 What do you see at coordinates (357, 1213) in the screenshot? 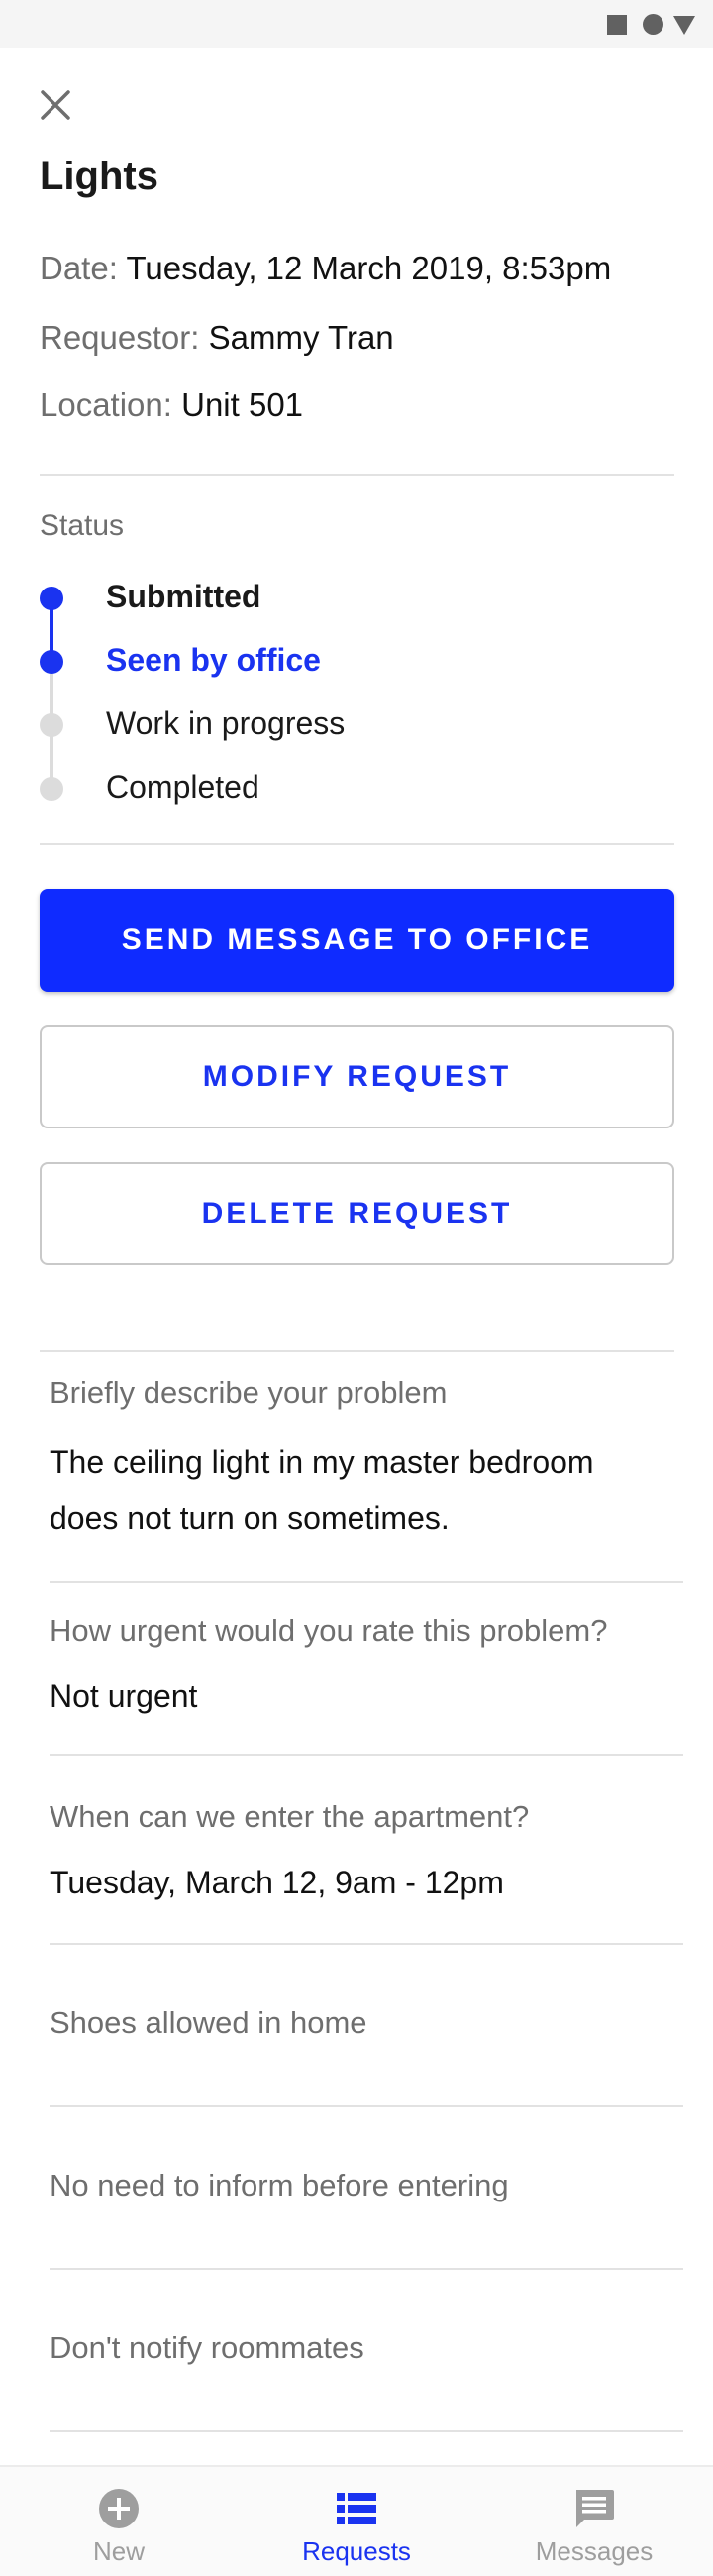
I see `delete-request-button: DELETE REQUEST` at bounding box center [357, 1213].